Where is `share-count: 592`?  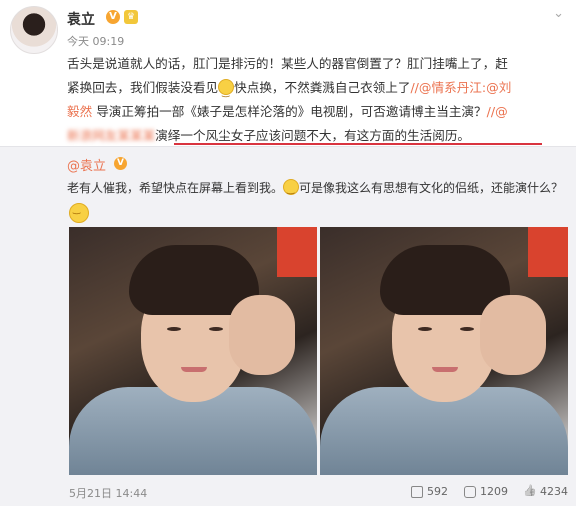
share-count: 592 is located at coordinates (437, 491).